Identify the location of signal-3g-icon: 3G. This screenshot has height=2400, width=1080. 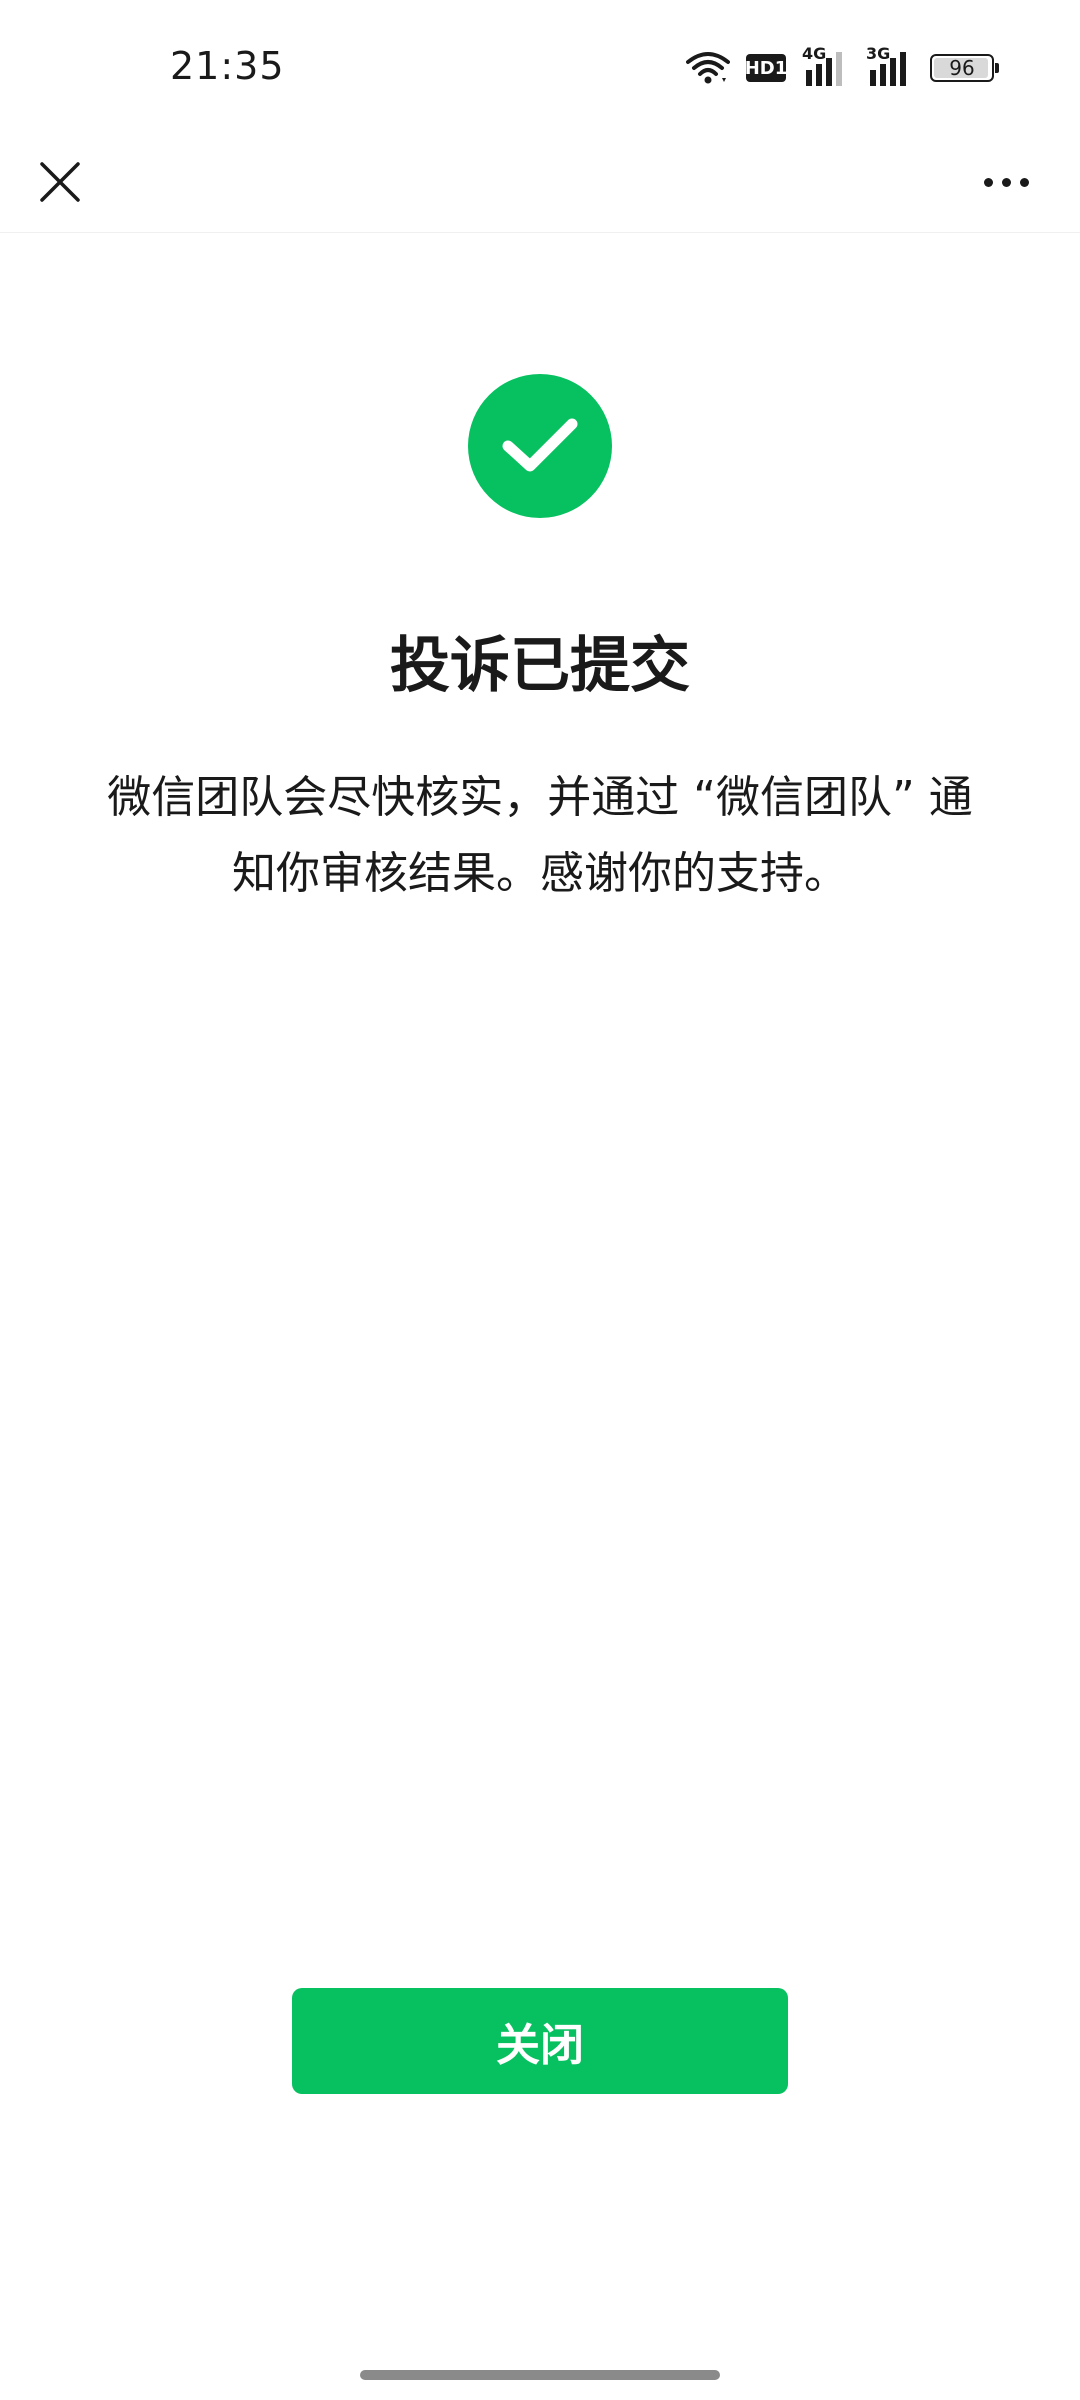
(890, 66).